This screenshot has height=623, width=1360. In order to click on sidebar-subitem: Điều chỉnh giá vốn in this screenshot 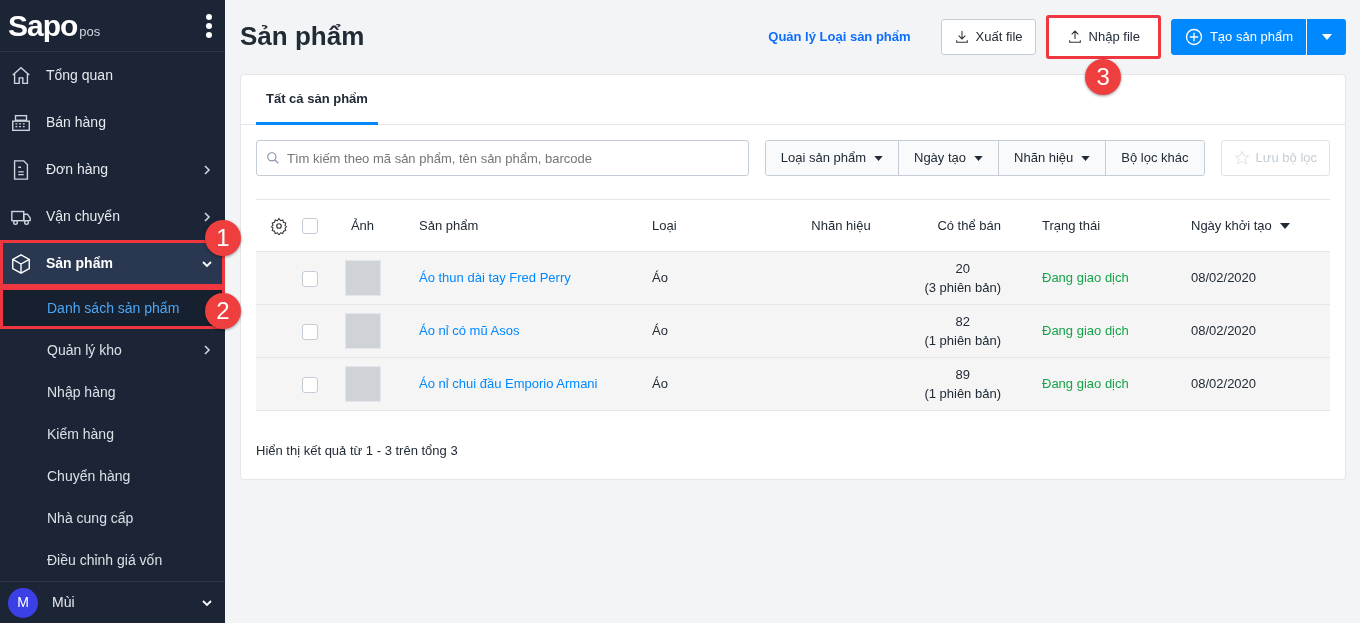, I will do `click(112, 560)`.